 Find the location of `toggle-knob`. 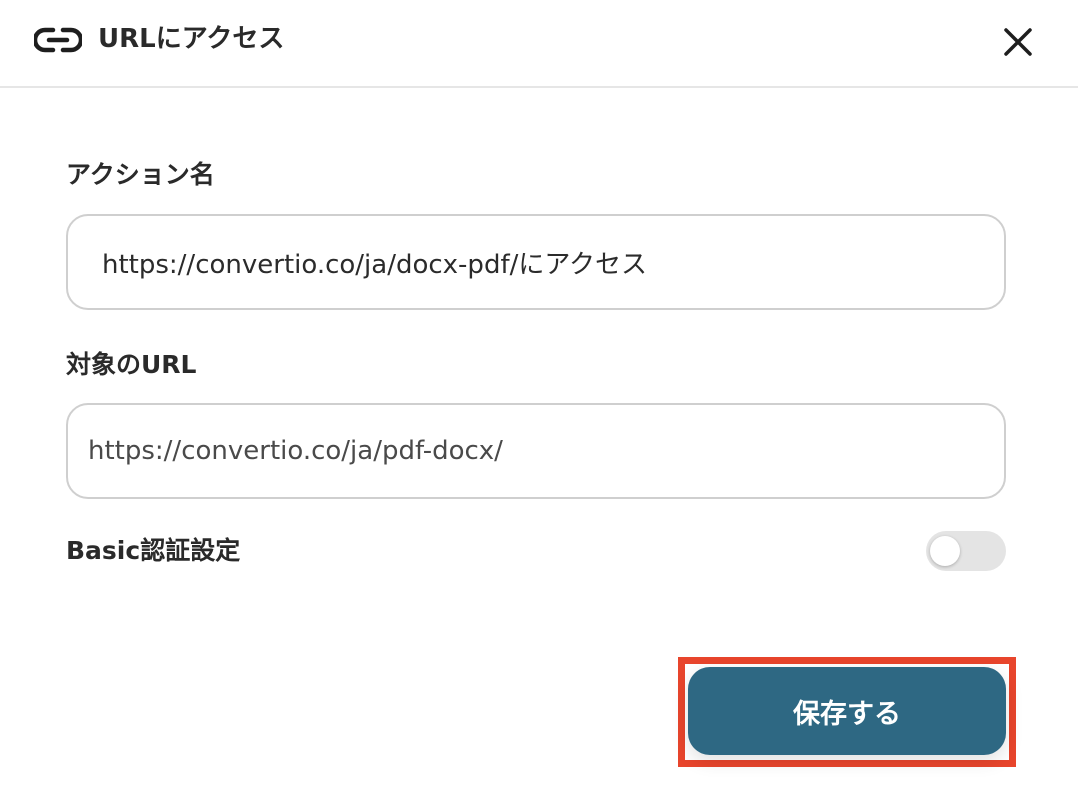

toggle-knob is located at coordinates (945, 551).